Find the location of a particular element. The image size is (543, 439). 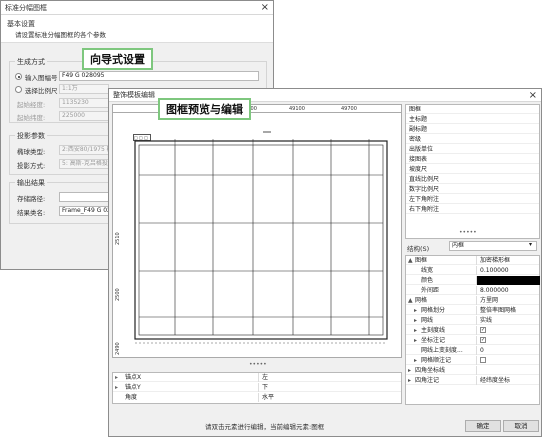

prop-row-angle: 角度 水平 is located at coordinates (257, 397).